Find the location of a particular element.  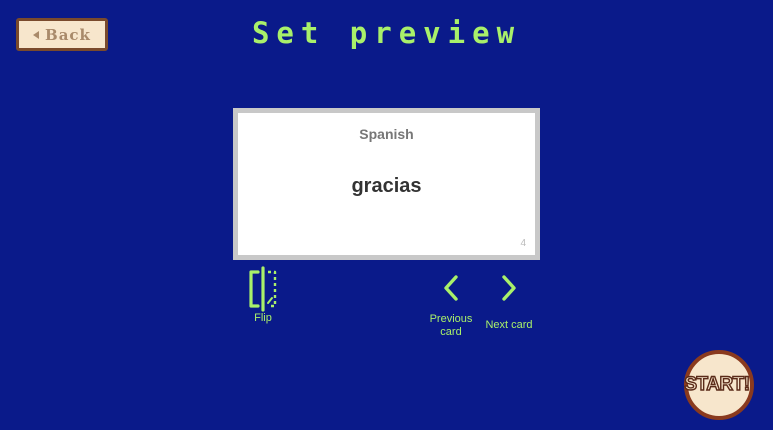

page-title: Set preview is located at coordinates (386, 33).